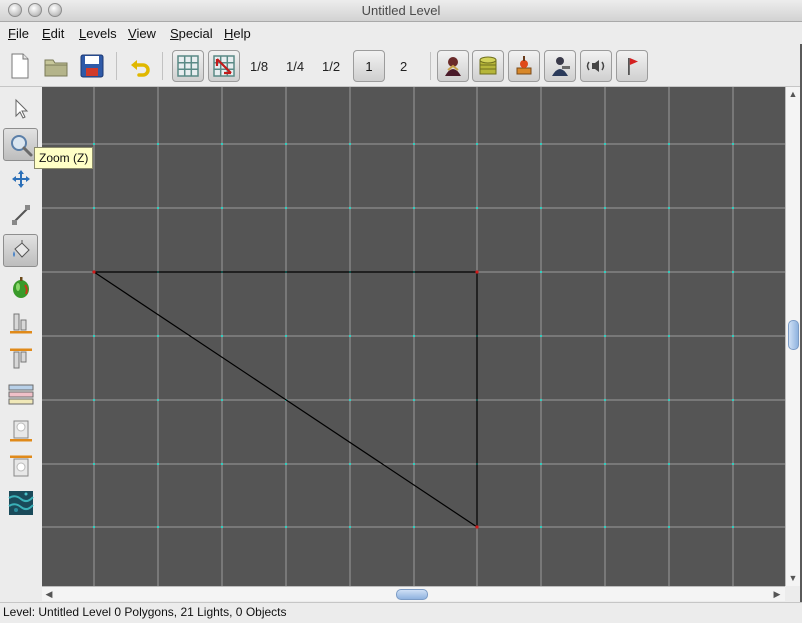 This screenshot has height=623, width=802. Describe the element at coordinates (331, 66) in the screenshot. I see `zoom-one-half-button: 1/2` at that location.